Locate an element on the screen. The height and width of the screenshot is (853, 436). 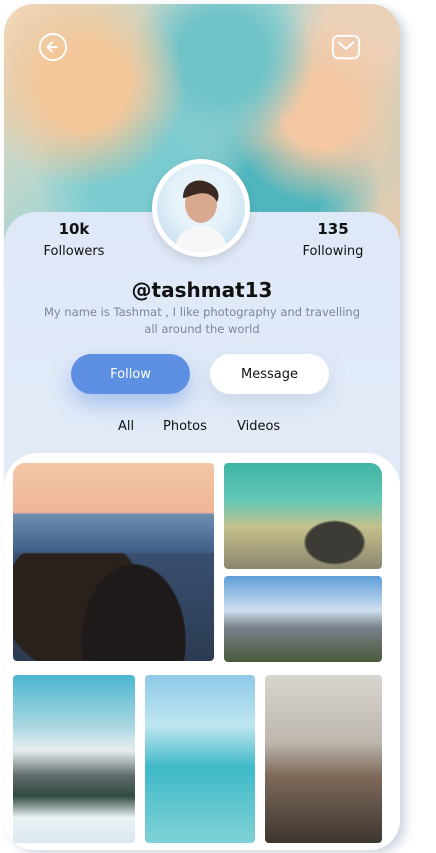
following-stat: 135 Following is located at coordinates (333, 239).